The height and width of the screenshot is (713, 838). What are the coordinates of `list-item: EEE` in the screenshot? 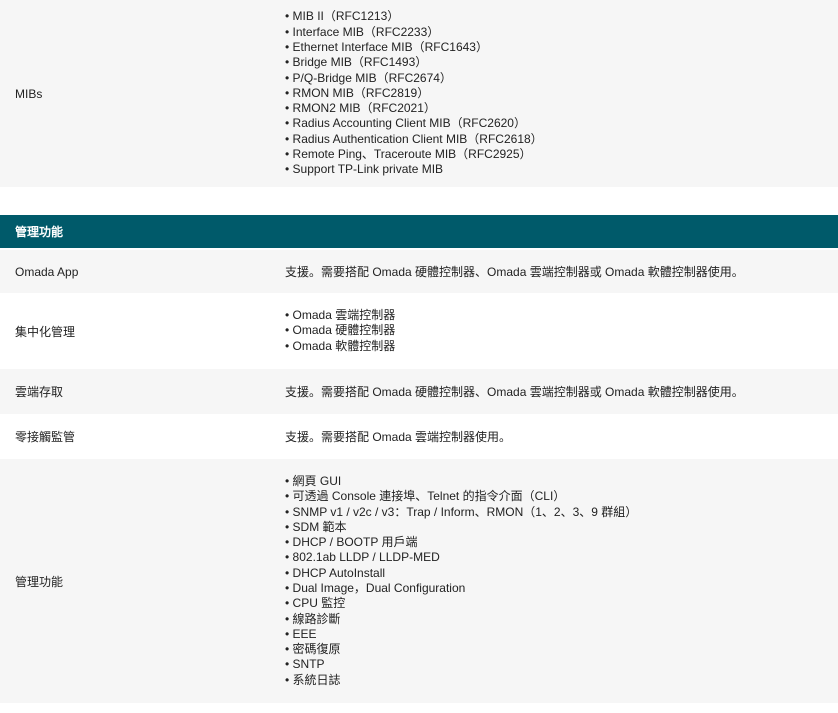 It's located at (561, 634).